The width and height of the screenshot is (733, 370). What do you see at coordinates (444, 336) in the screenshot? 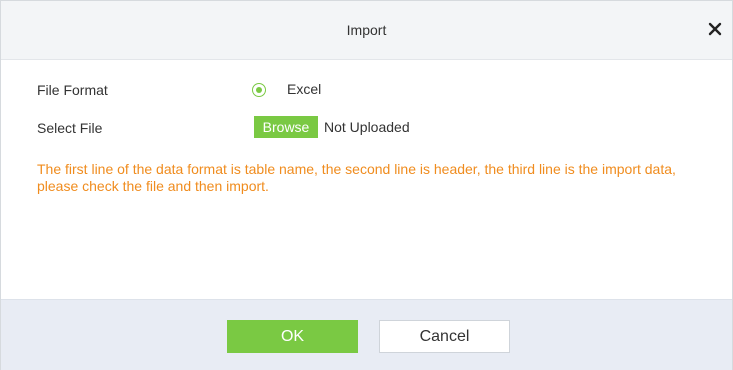
I see `cancel-button: Cancel` at bounding box center [444, 336].